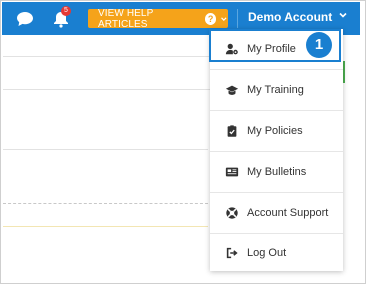 This screenshot has width=366, height=284. I want to click on notification-badge: 5, so click(66, 11).